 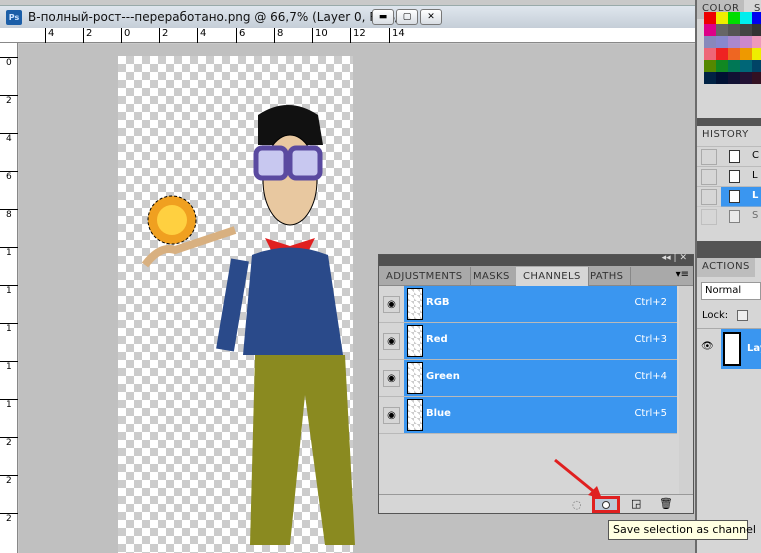 I want to click on tab-history: HISTORY, so click(x=725, y=135).